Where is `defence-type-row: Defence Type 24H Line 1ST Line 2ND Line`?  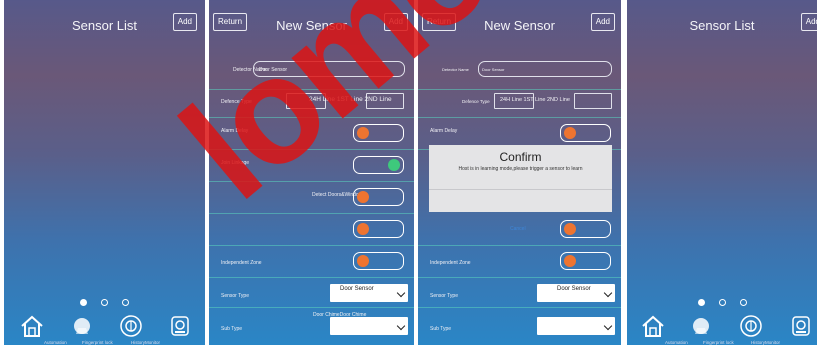 defence-type-row: Defence Type 24H Line 1ST Line 2ND Line is located at coordinates (519, 104).